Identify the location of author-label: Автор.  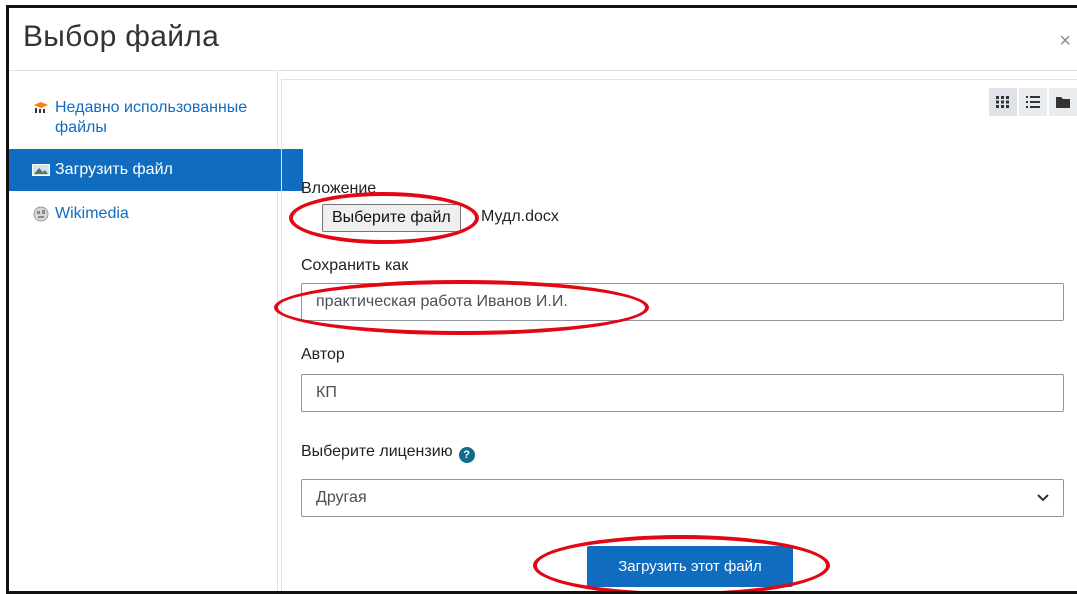
(323, 354).